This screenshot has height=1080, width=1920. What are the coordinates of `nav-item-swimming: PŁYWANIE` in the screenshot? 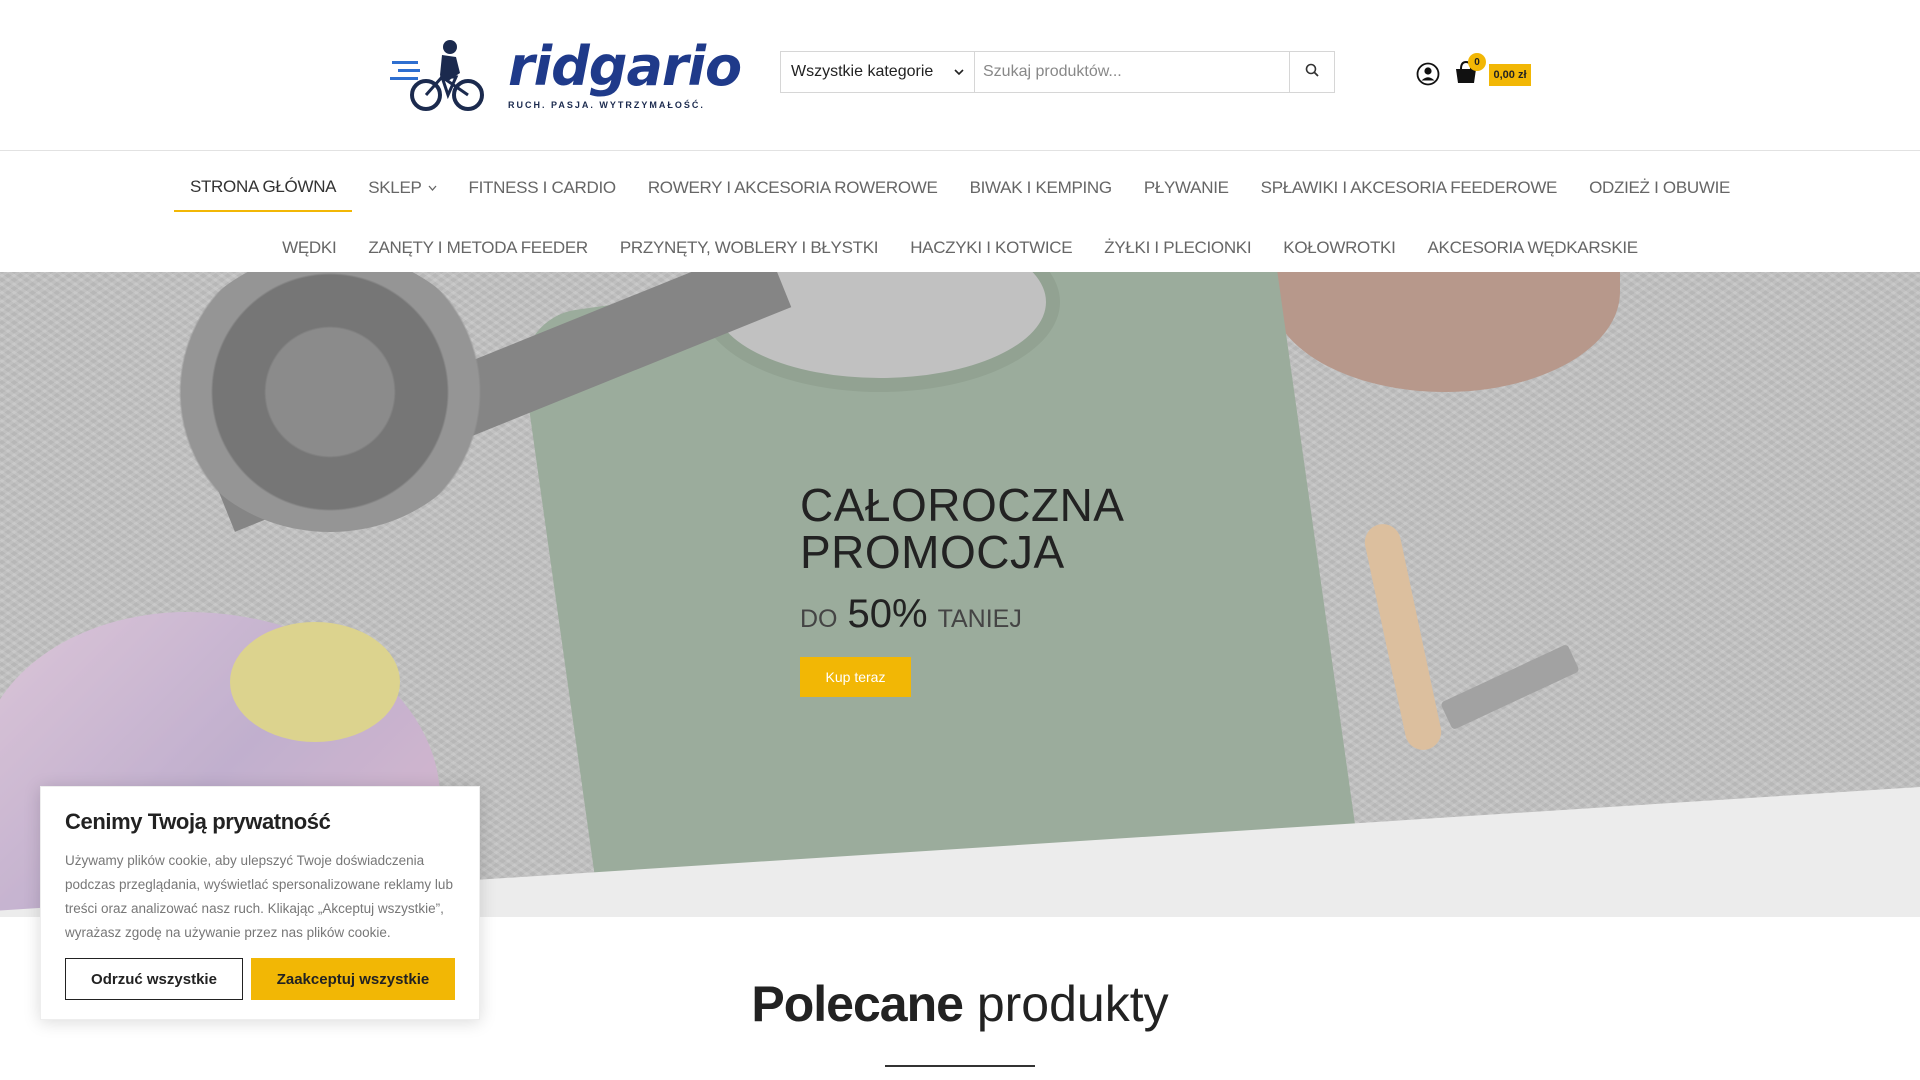 It's located at (1186, 188).